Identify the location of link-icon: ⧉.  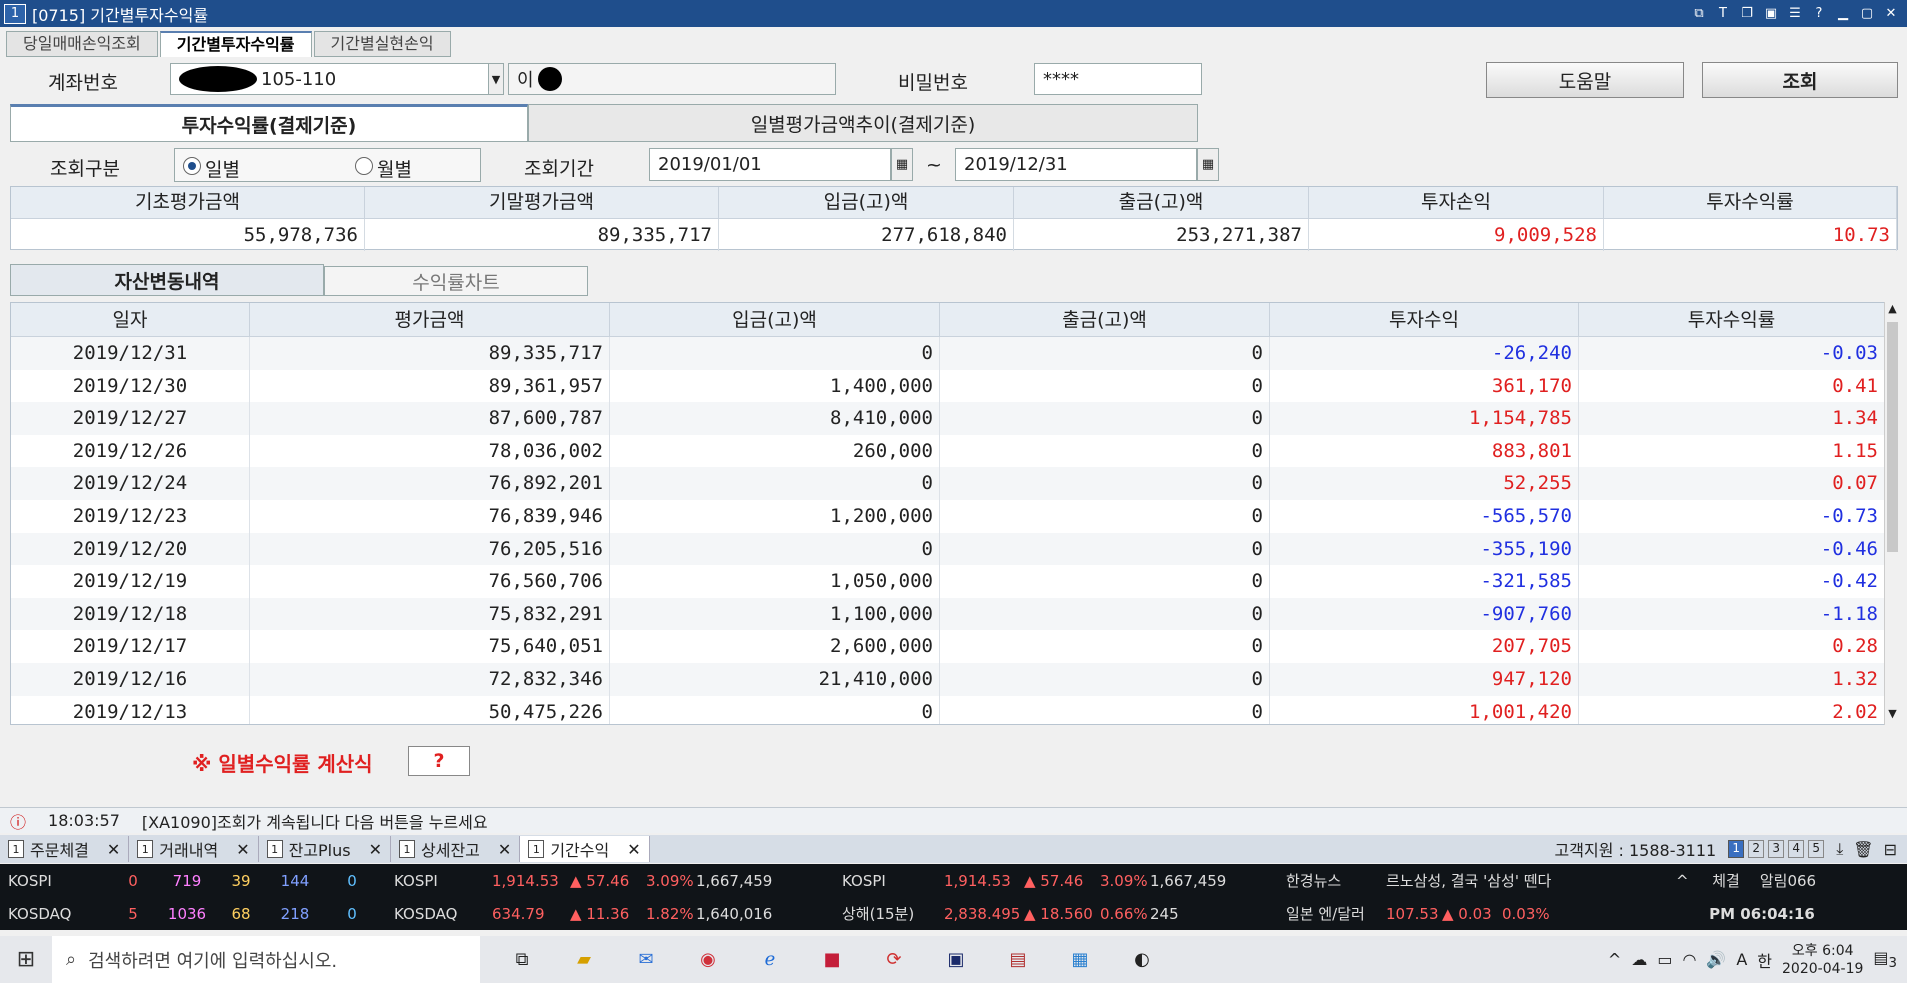
(1699, 14).